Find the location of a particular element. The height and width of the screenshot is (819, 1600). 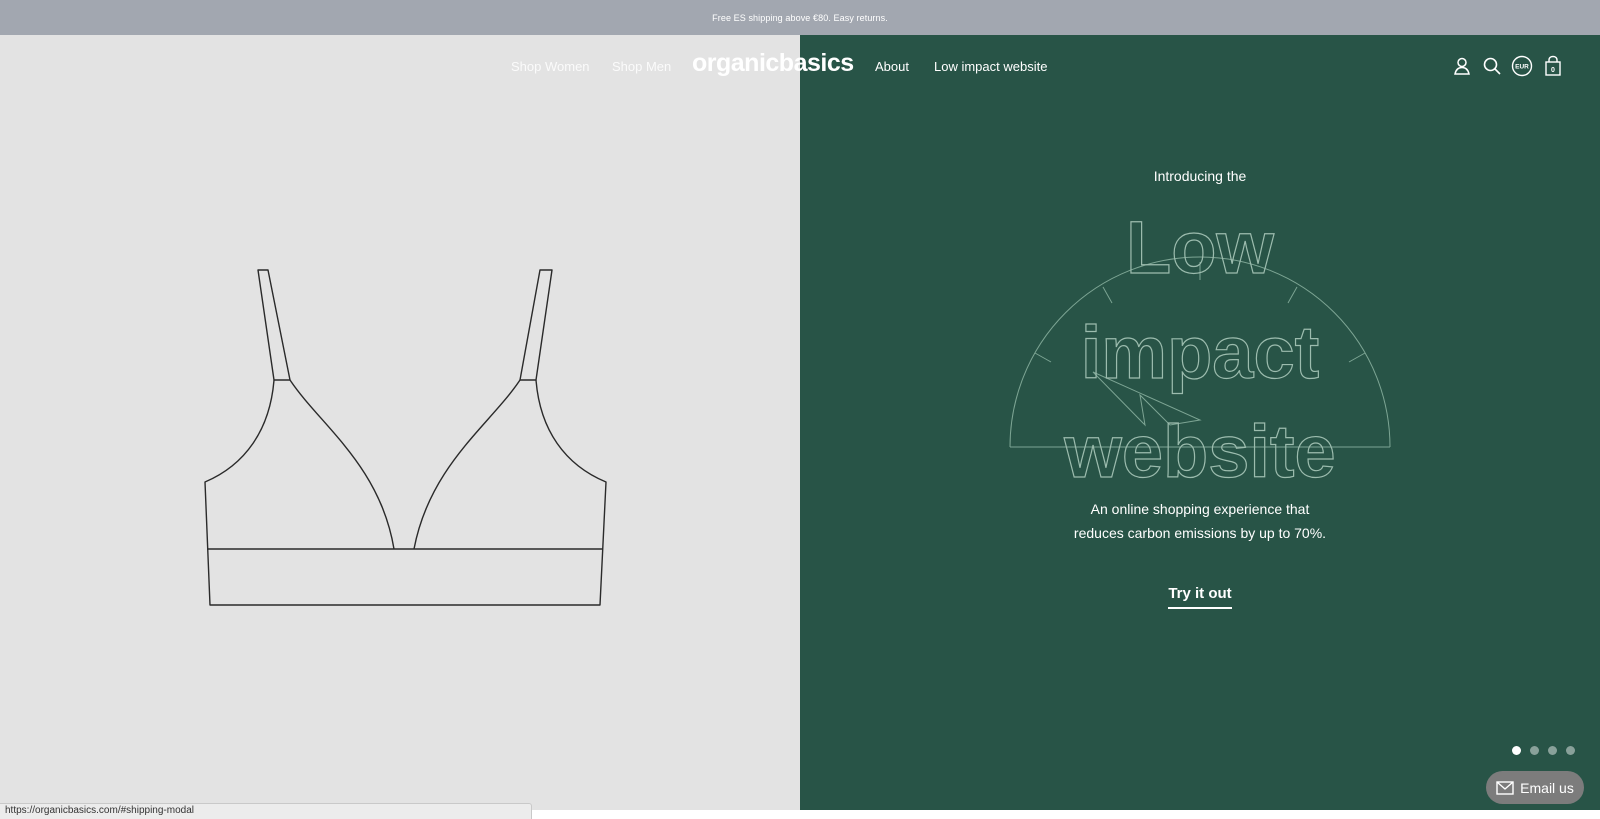

nav-shop-women: Shop Women is located at coordinates (550, 66).